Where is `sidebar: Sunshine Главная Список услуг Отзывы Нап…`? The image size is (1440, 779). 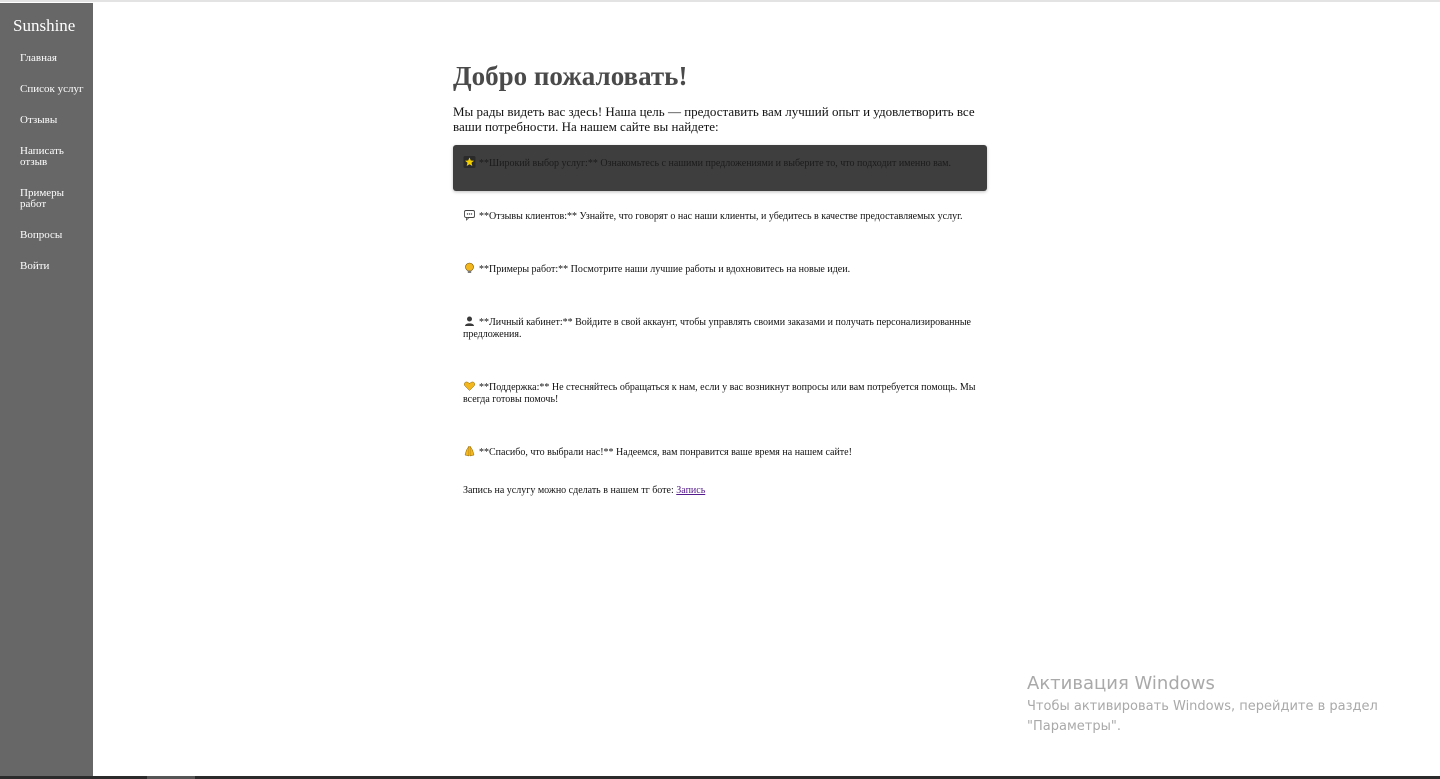 sidebar: Sunshine Главная Список услуг Отзывы Нап… is located at coordinates (46, 389).